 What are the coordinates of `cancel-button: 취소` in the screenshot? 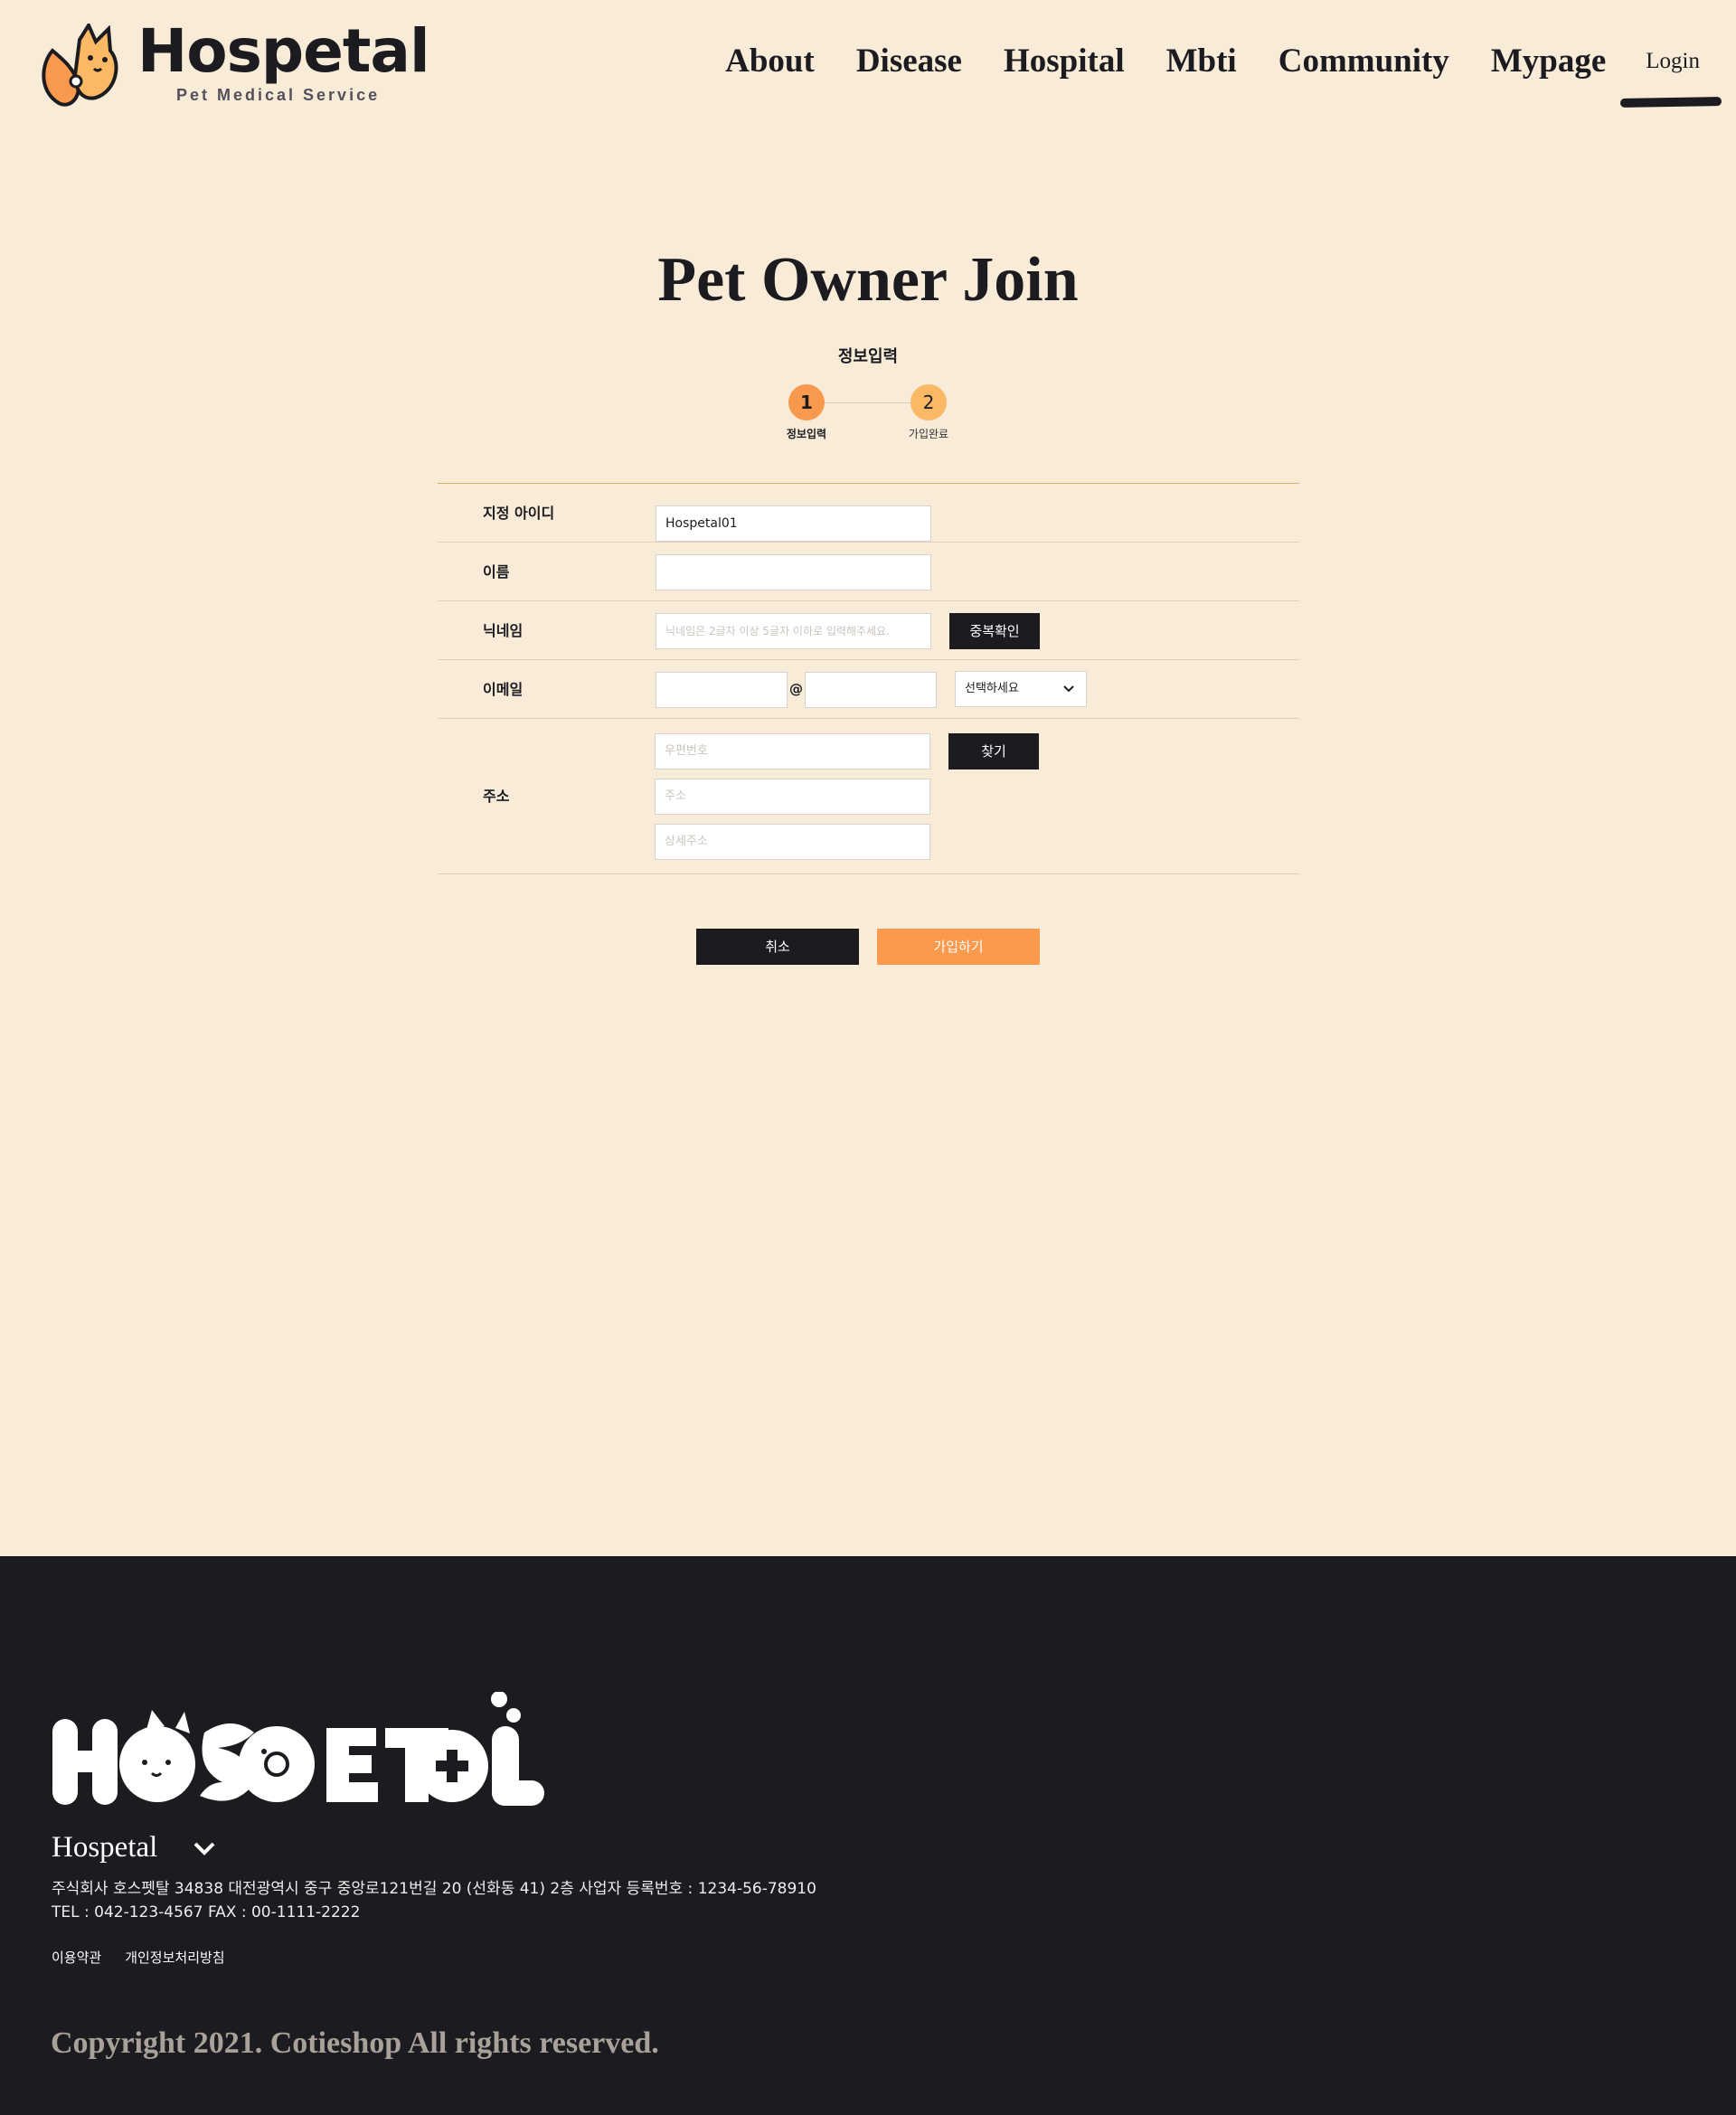 It's located at (778, 947).